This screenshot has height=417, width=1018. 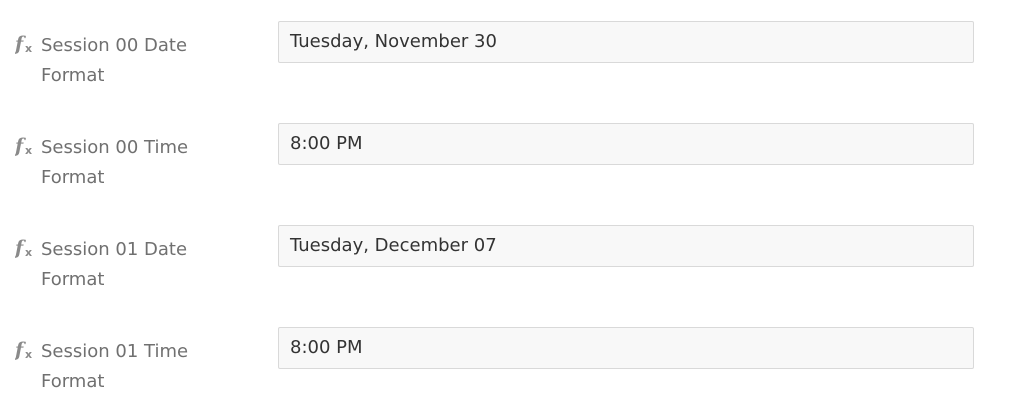 What do you see at coordinates (115, 265) in the screenshot?
I see `field-label: Session 01 Date Format` at bounding box center [115, 265].